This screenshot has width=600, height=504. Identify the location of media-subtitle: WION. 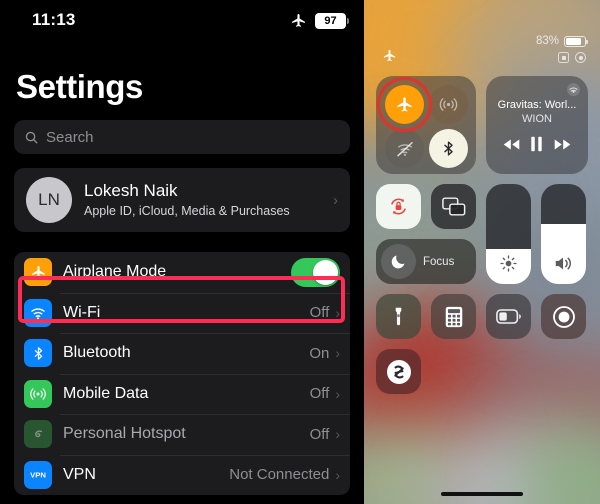
(537, 119).